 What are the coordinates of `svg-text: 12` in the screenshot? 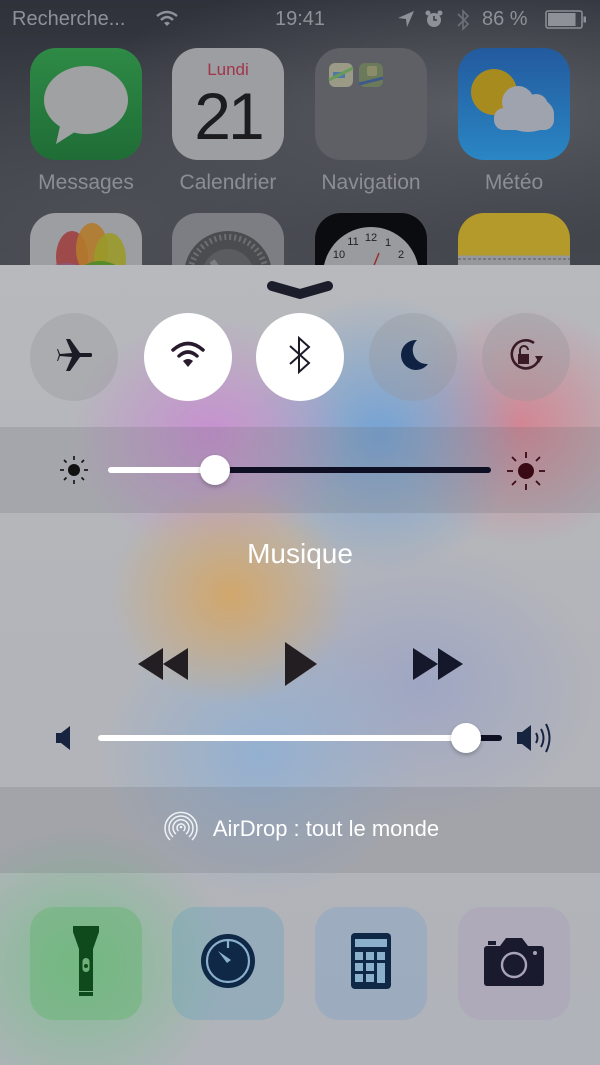 It's located at (371, 238).